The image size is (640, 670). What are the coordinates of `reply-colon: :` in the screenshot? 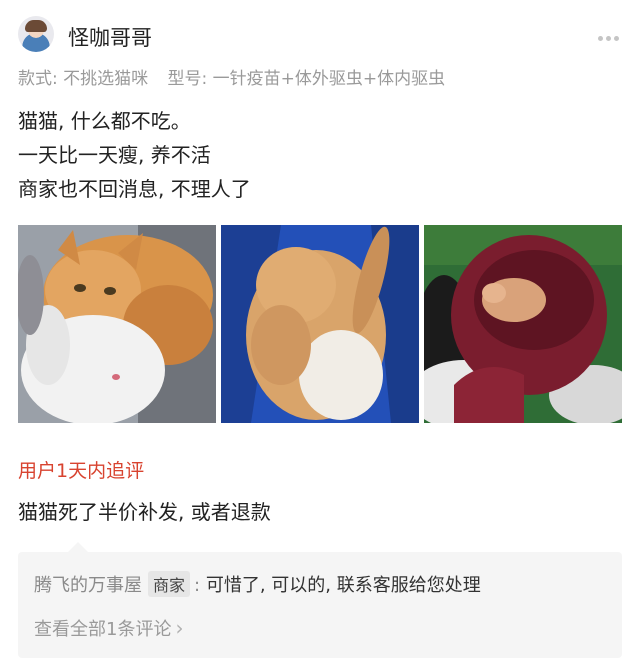 It's located at (197, 585).